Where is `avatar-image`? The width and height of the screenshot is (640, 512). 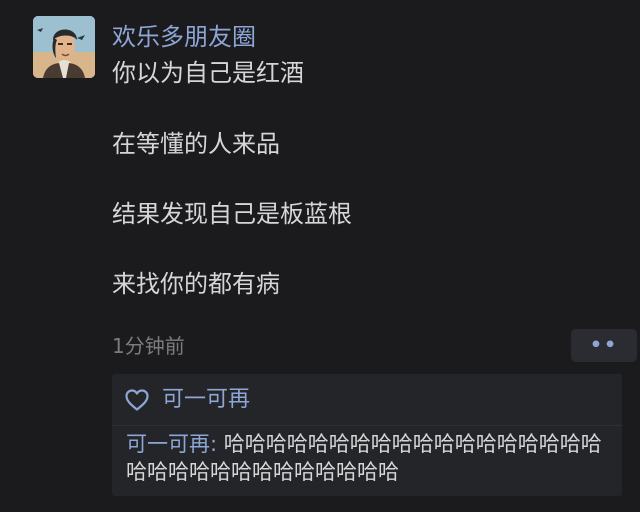
avatar-image is located at coordinates (64, 47).